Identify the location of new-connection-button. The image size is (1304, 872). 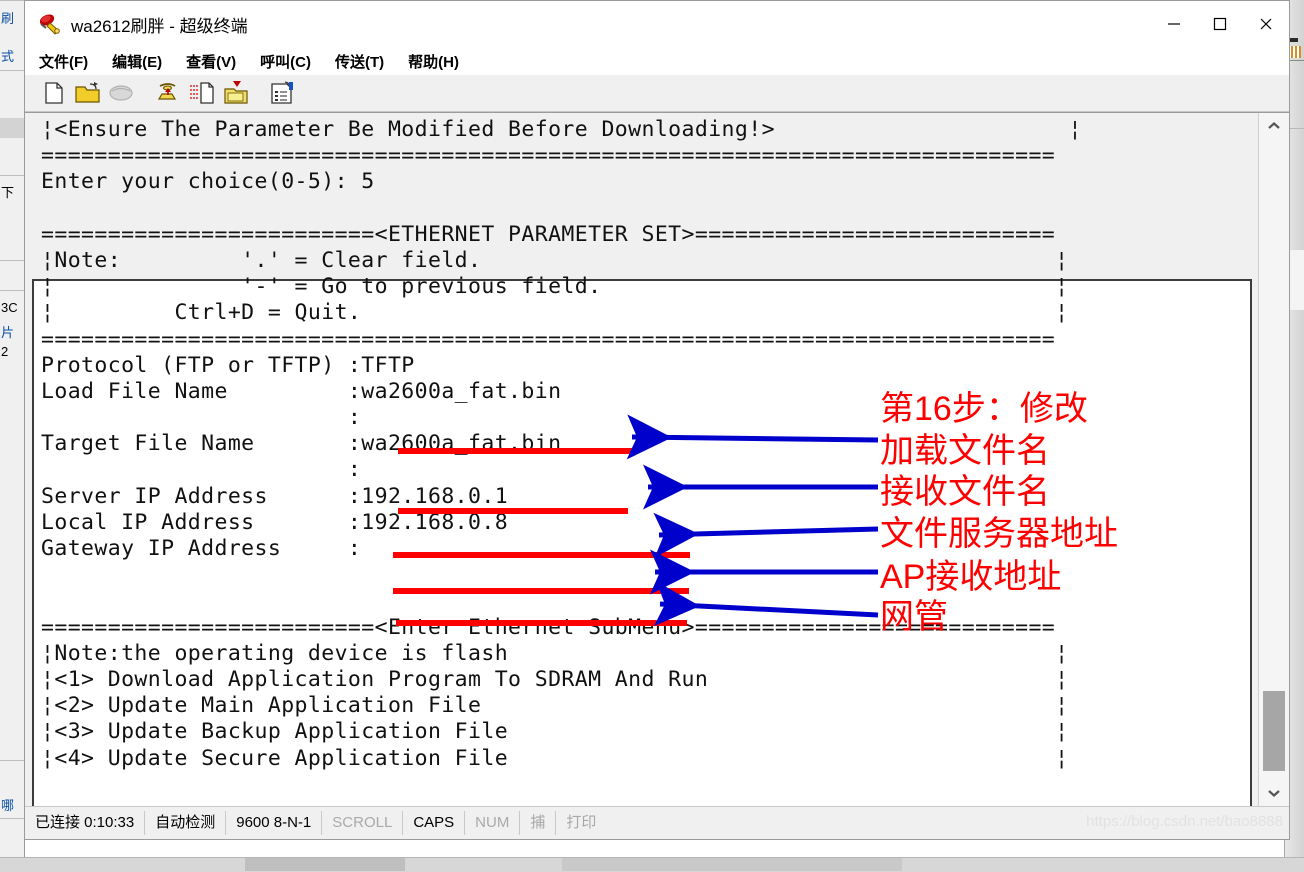
(54, 93).